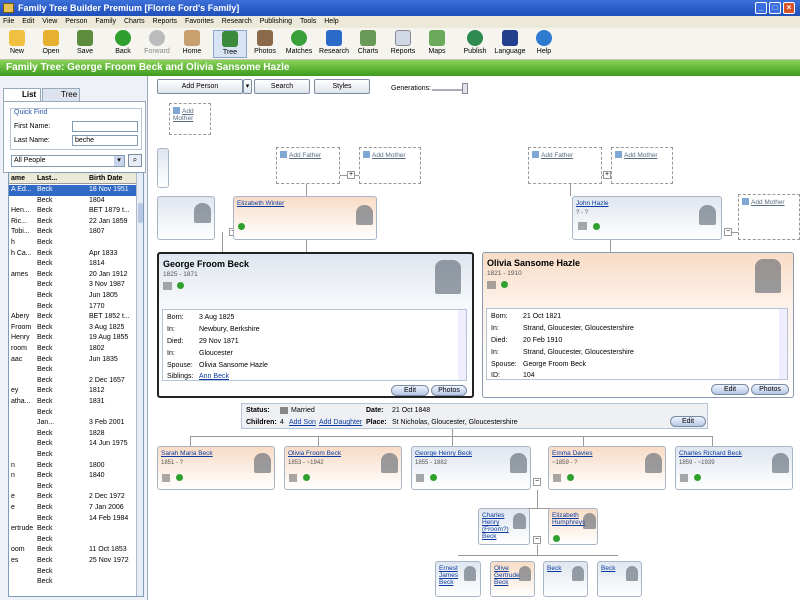  I want to click on list-item: Beck Jun 1805, so click(74, 296).